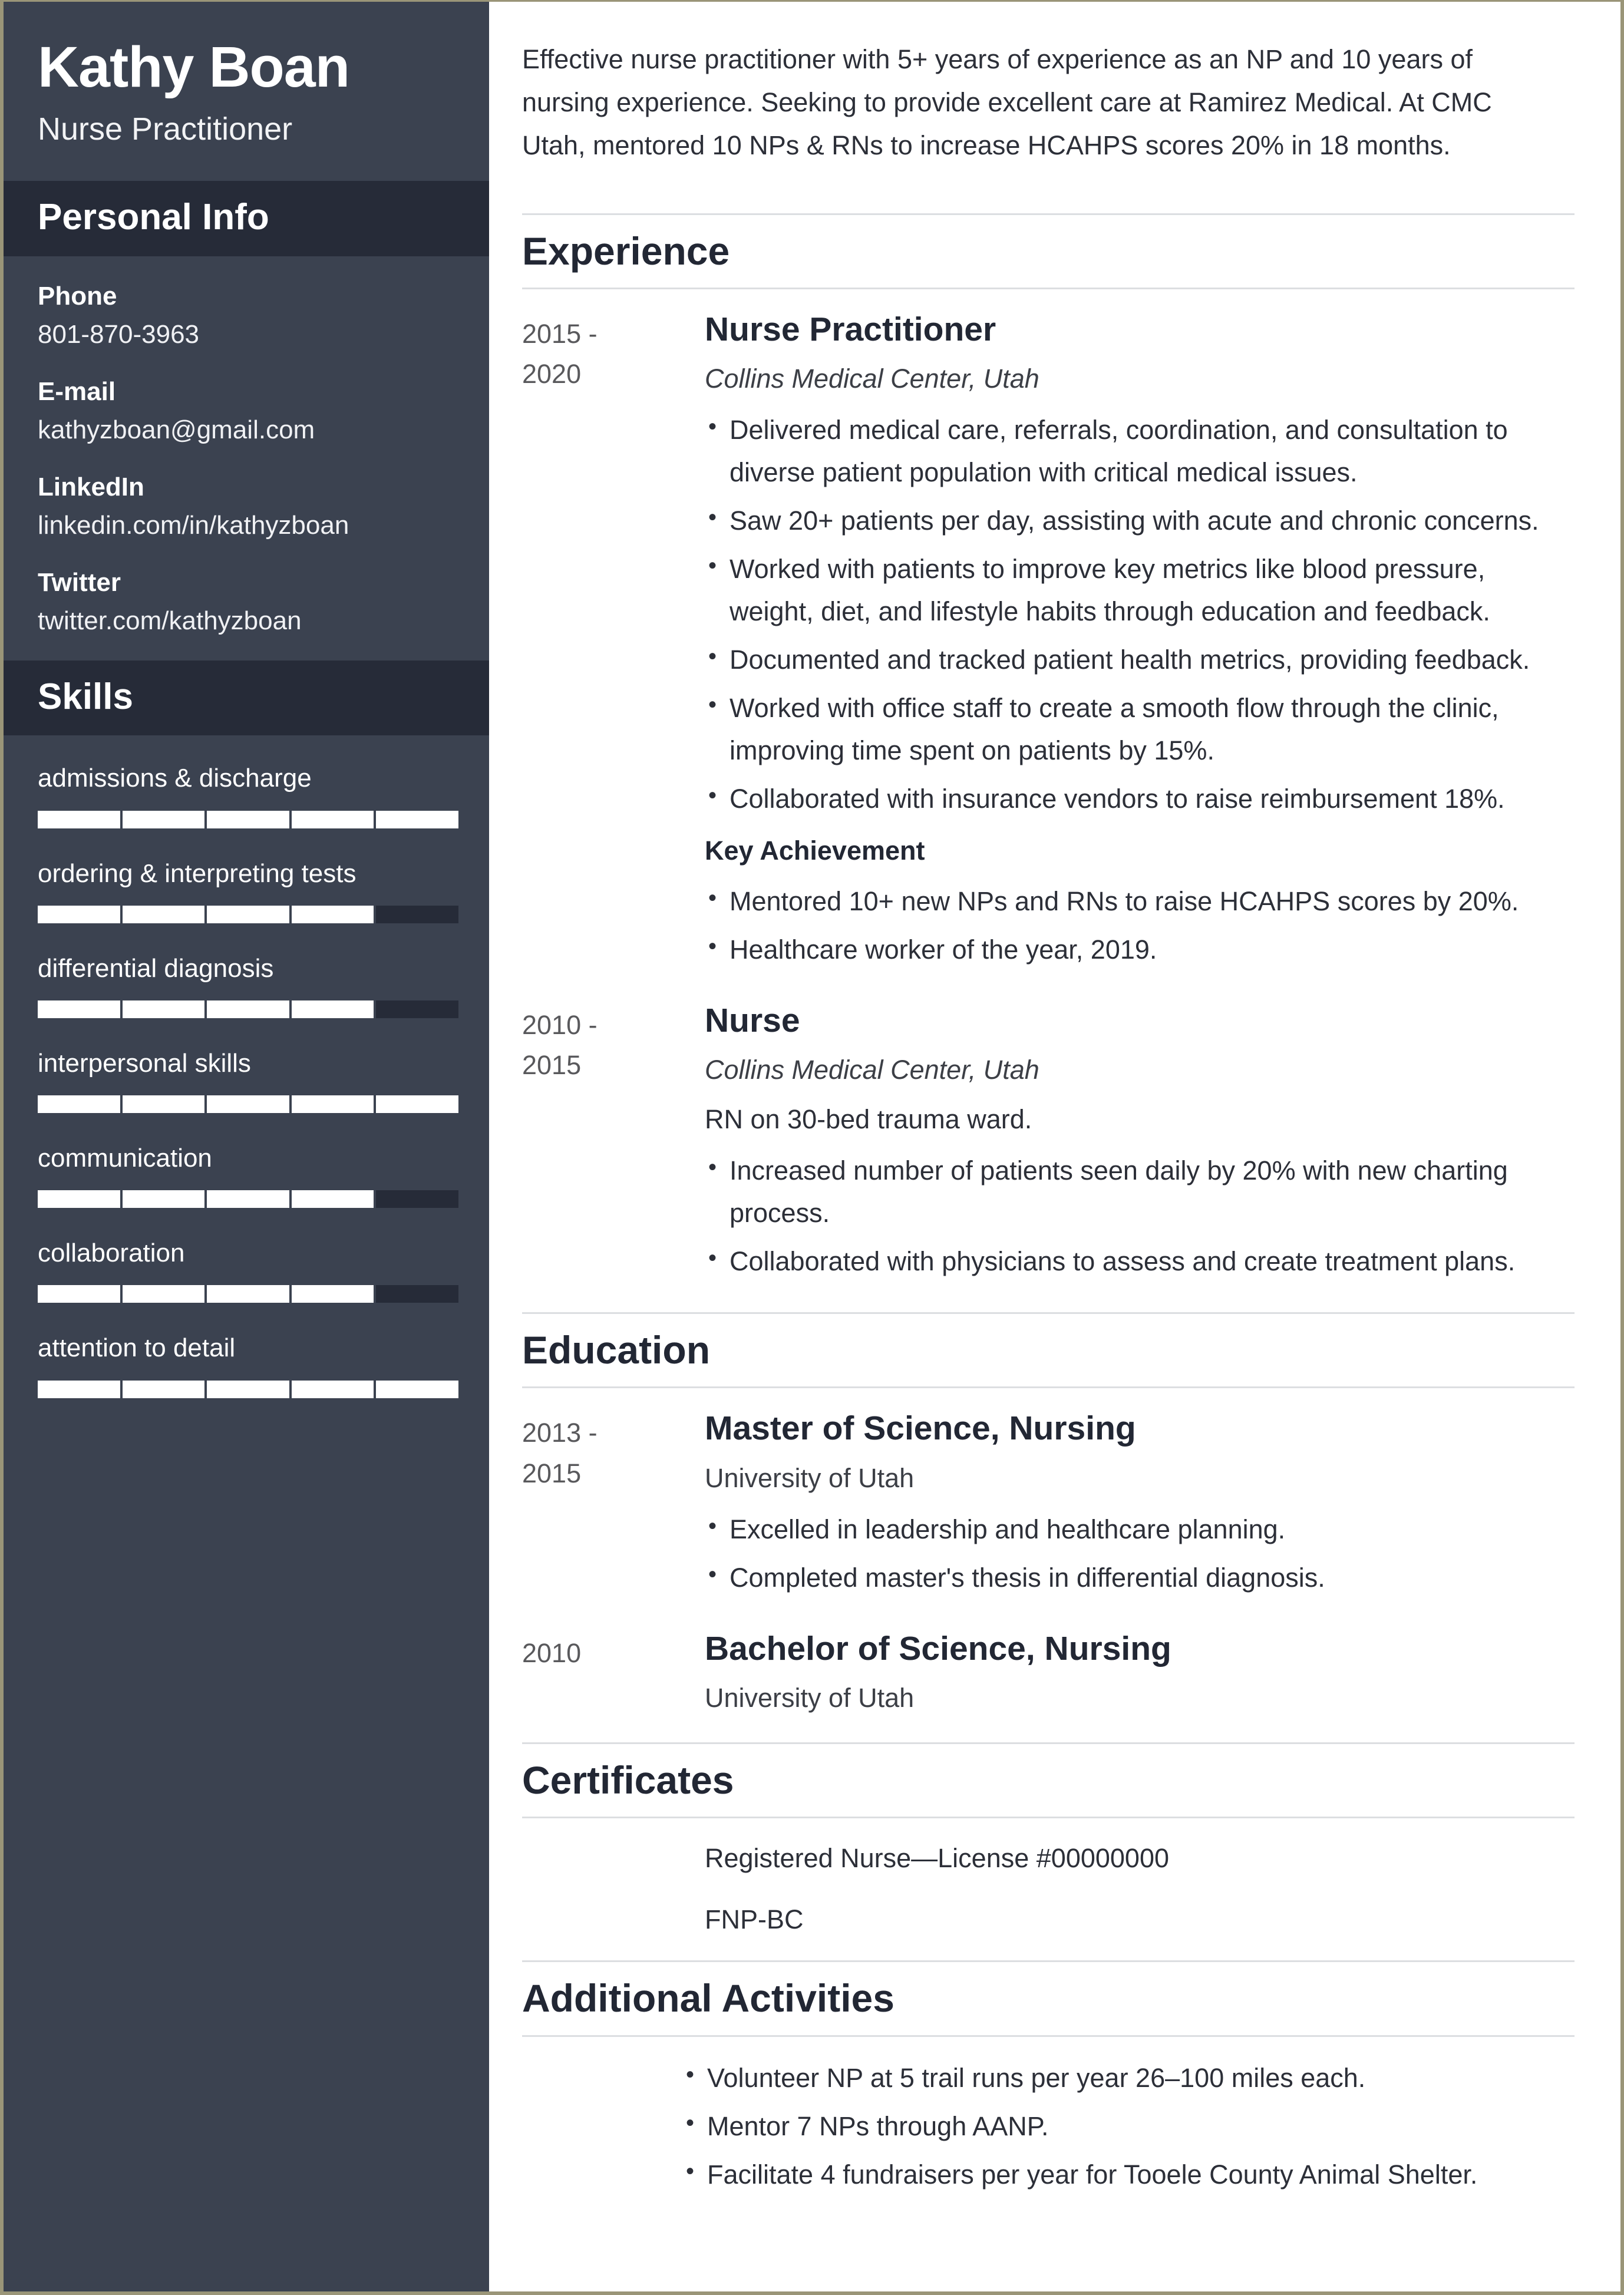 The width and height of the screenshot is (1624, 2295). What do you see at coordinates (937, 1858) in the screenshot?
I see `certificate-item: Registered Nurse—License #00000000` at bounding box center [937, 1858].